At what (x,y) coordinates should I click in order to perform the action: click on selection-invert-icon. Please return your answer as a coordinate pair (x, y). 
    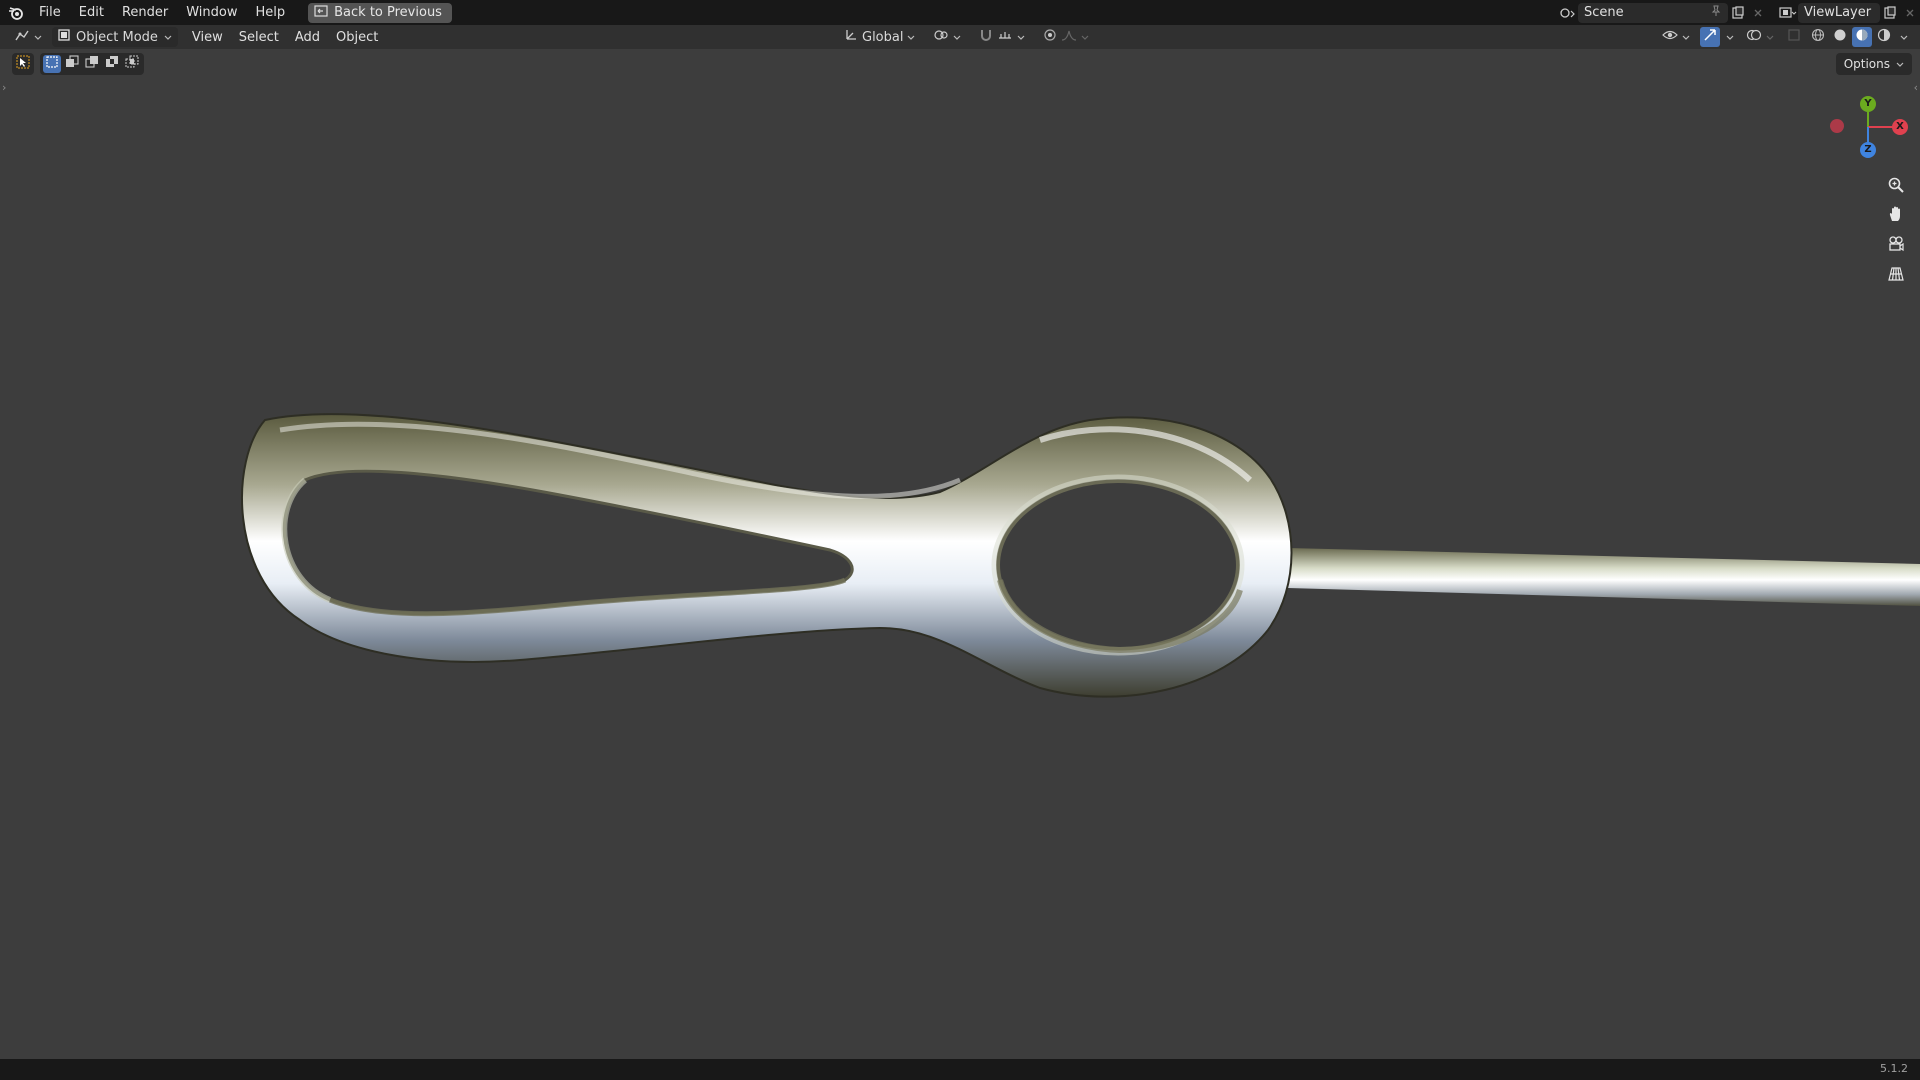
    Looking at the image, I should click on (112, 64).